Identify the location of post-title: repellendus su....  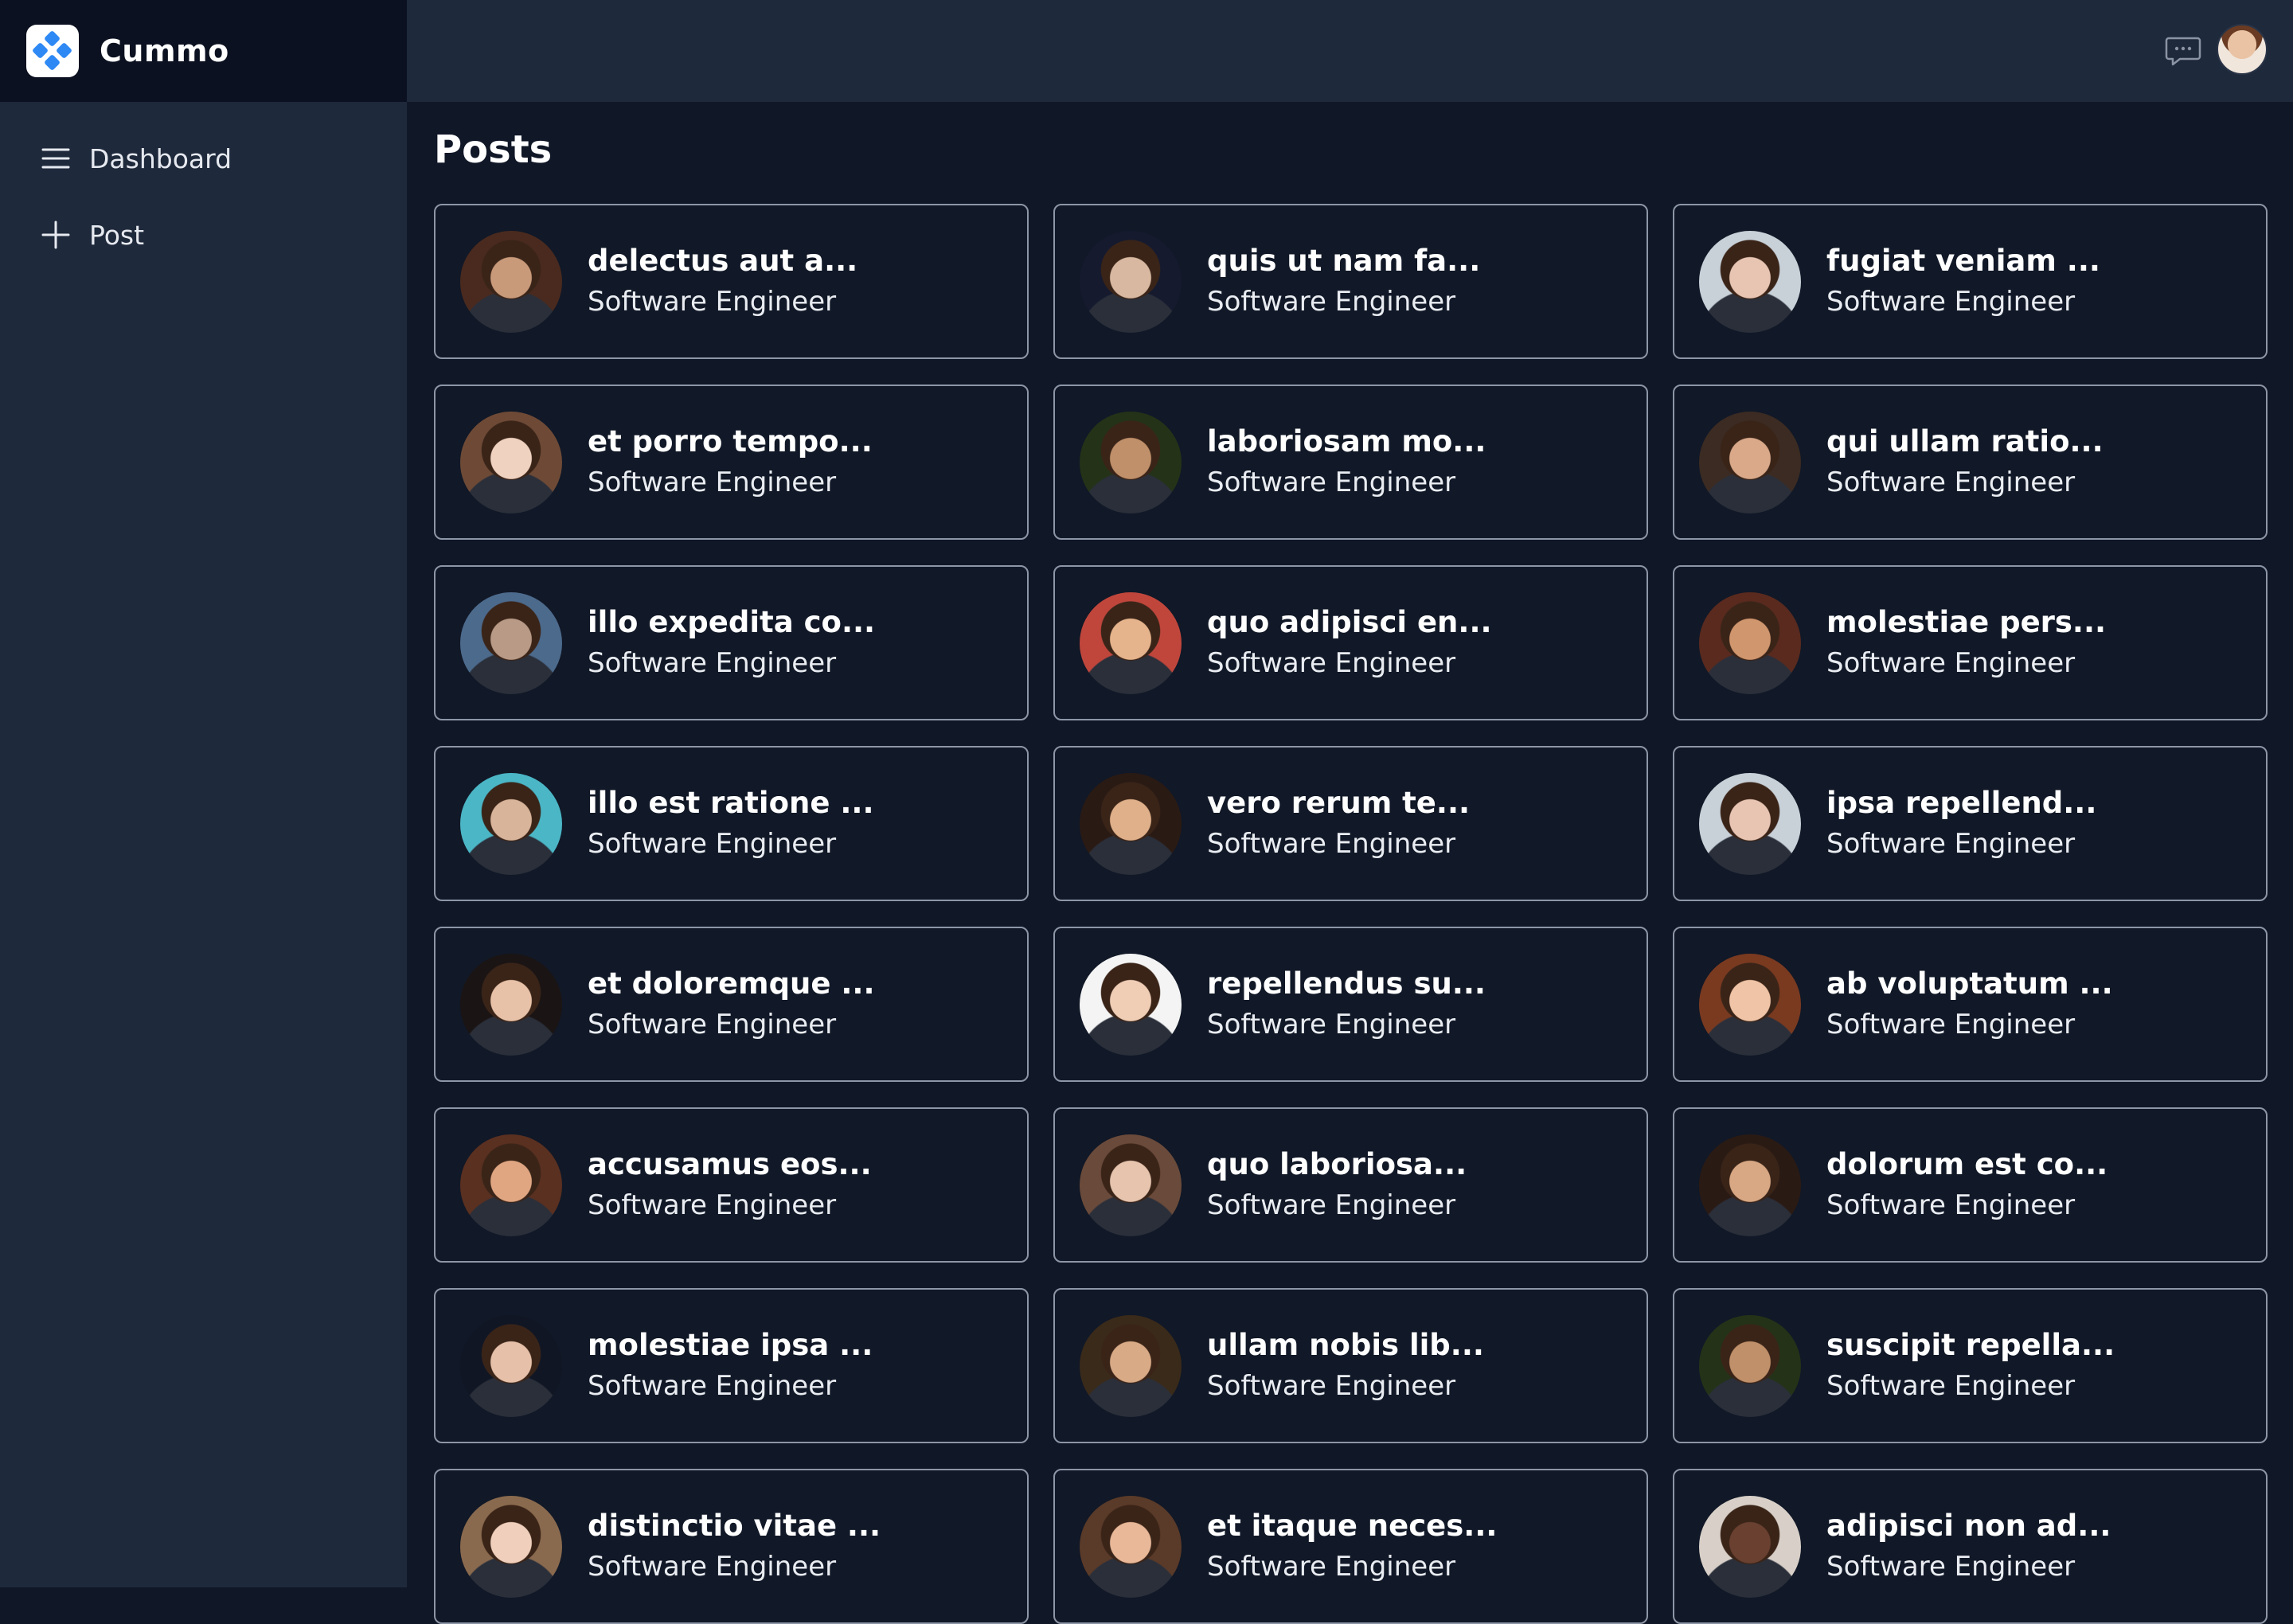
(1346, 983).